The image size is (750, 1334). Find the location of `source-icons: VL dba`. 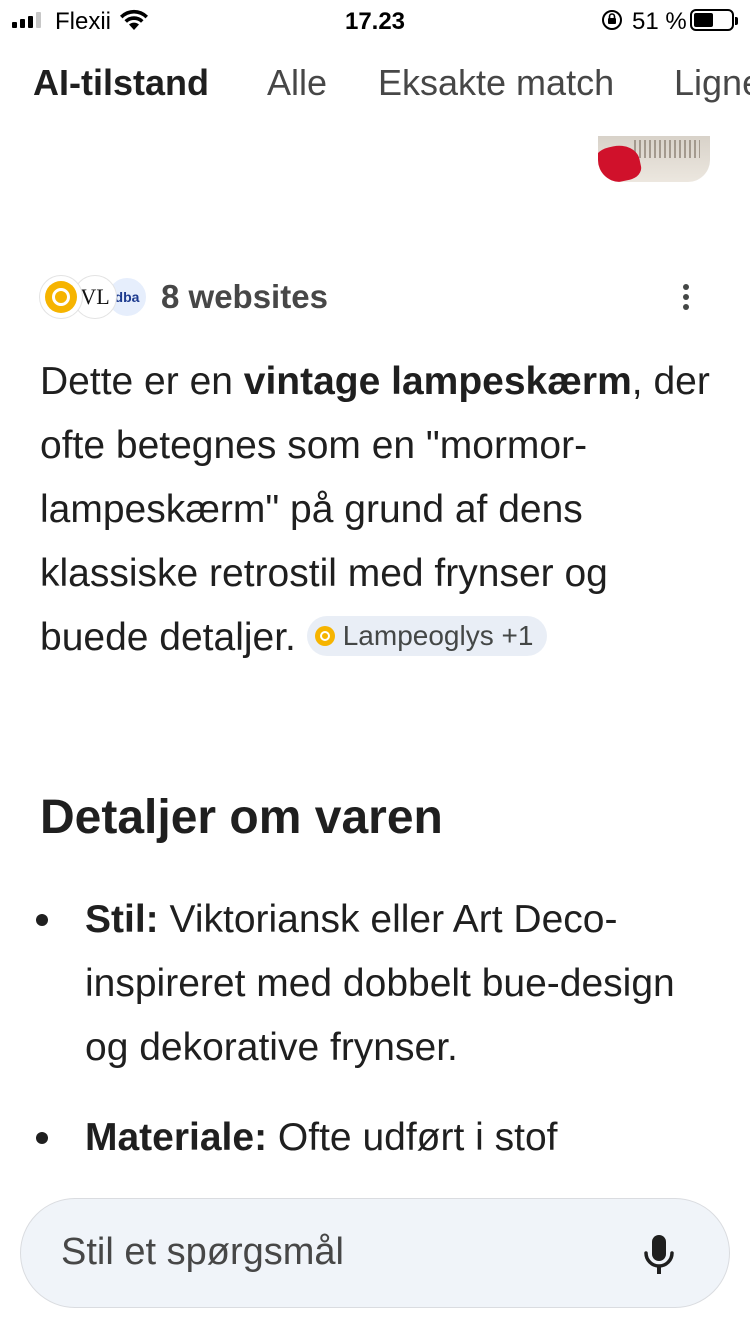

source-icons: VL dba is located at coordinates (94, 297).